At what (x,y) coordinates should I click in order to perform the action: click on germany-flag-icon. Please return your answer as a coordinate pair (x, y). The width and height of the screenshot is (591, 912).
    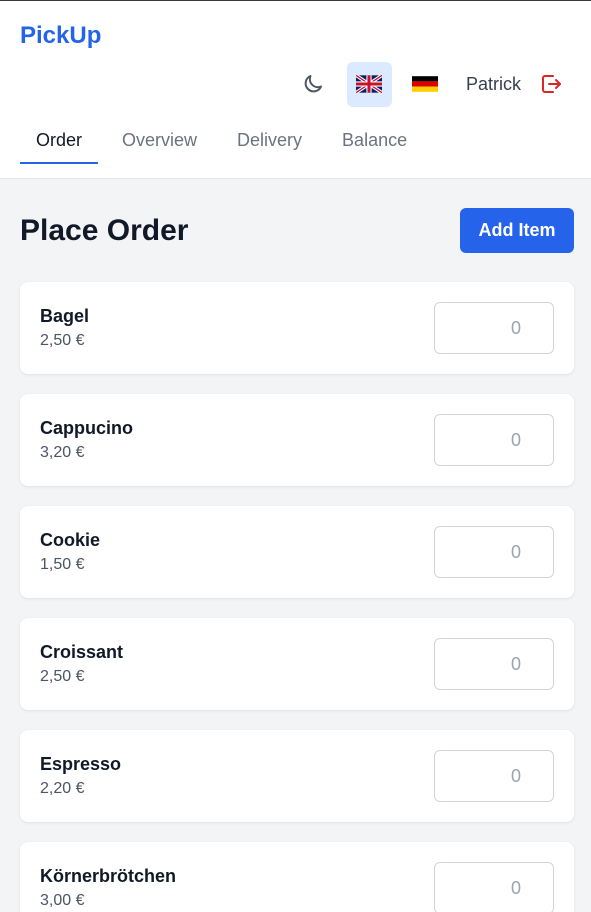
    Looking at the image, I should click on (425, 84).